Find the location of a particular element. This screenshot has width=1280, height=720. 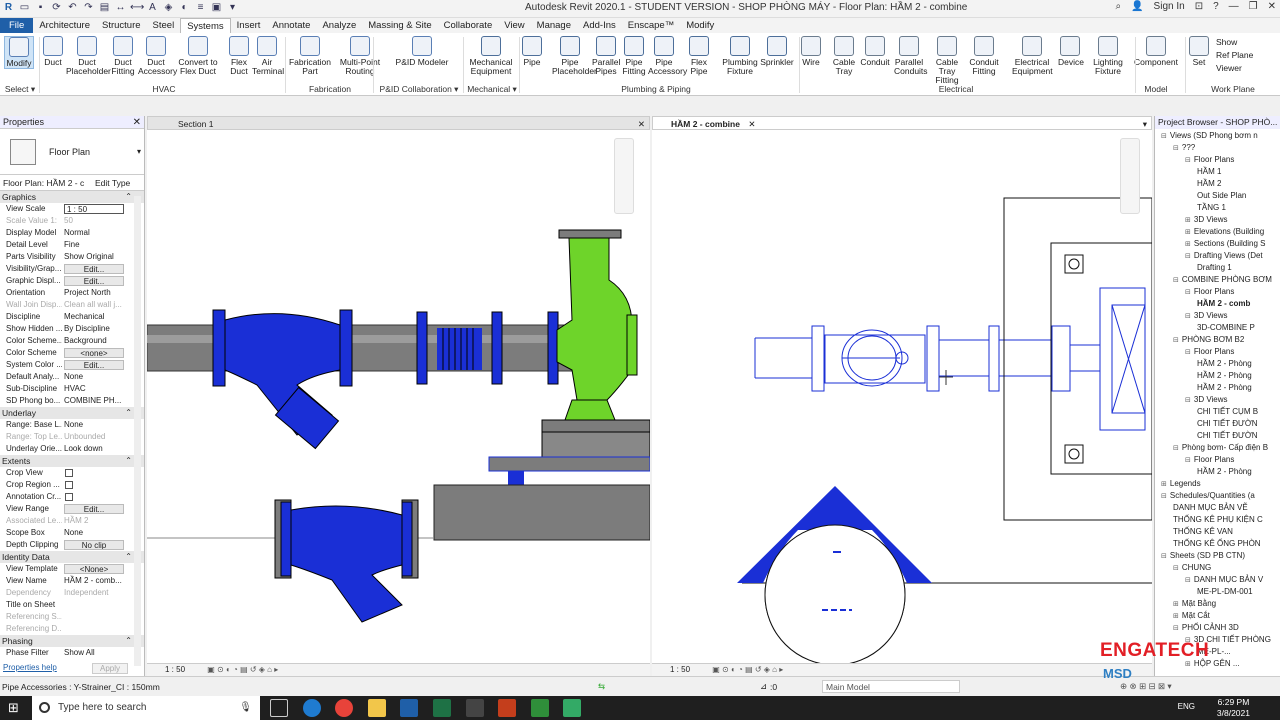

browser-node: ⊞ Sections (Building S is located at coordinates (1225, 244).